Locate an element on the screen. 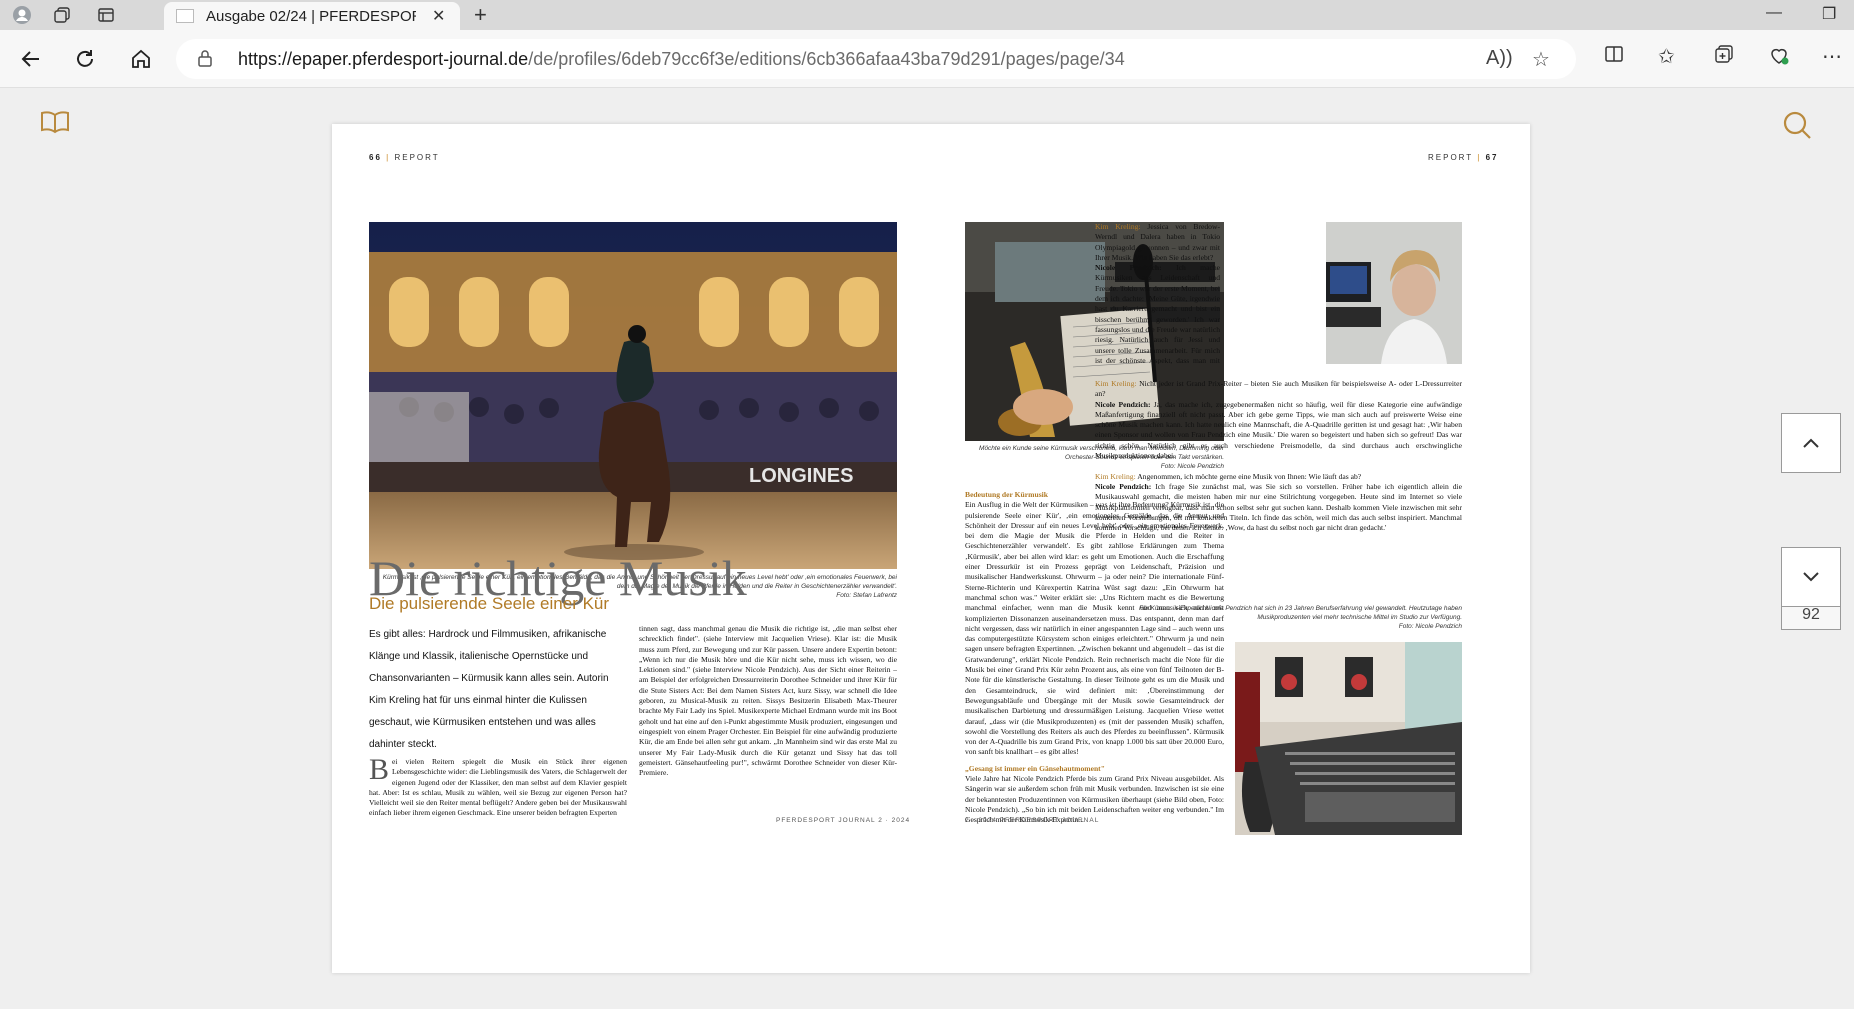 The image size is (1854, 1009). collections-icon is located at coordinates (62, 15).